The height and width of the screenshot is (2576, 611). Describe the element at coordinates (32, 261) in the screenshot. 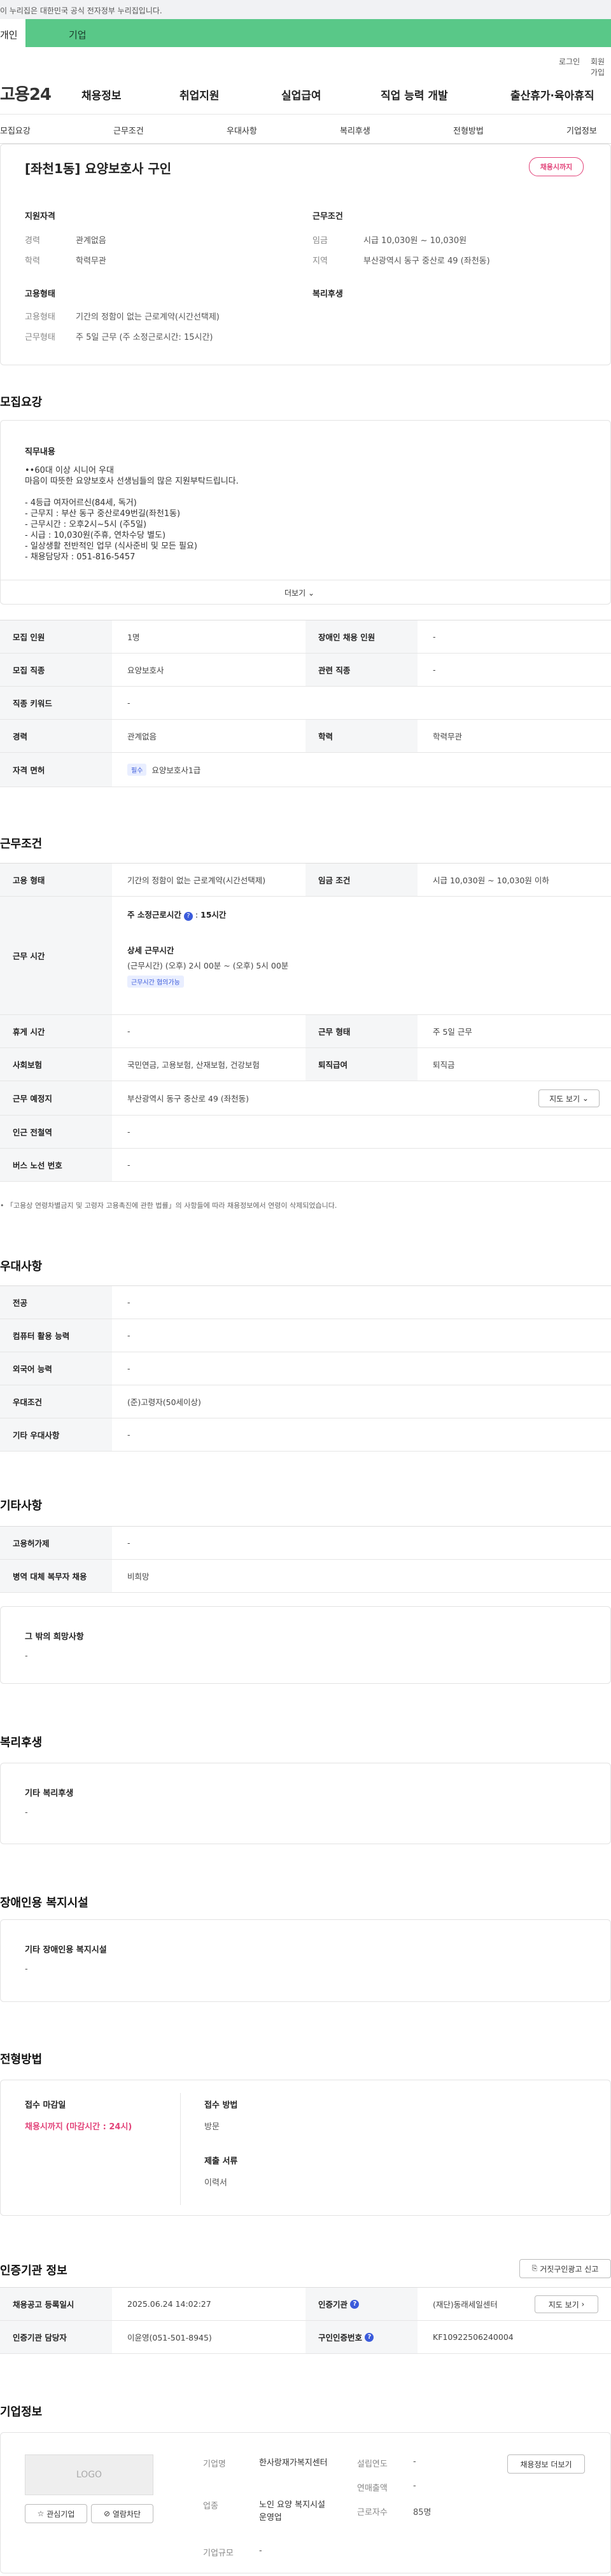

I see `edu-label: 학력` at that location.